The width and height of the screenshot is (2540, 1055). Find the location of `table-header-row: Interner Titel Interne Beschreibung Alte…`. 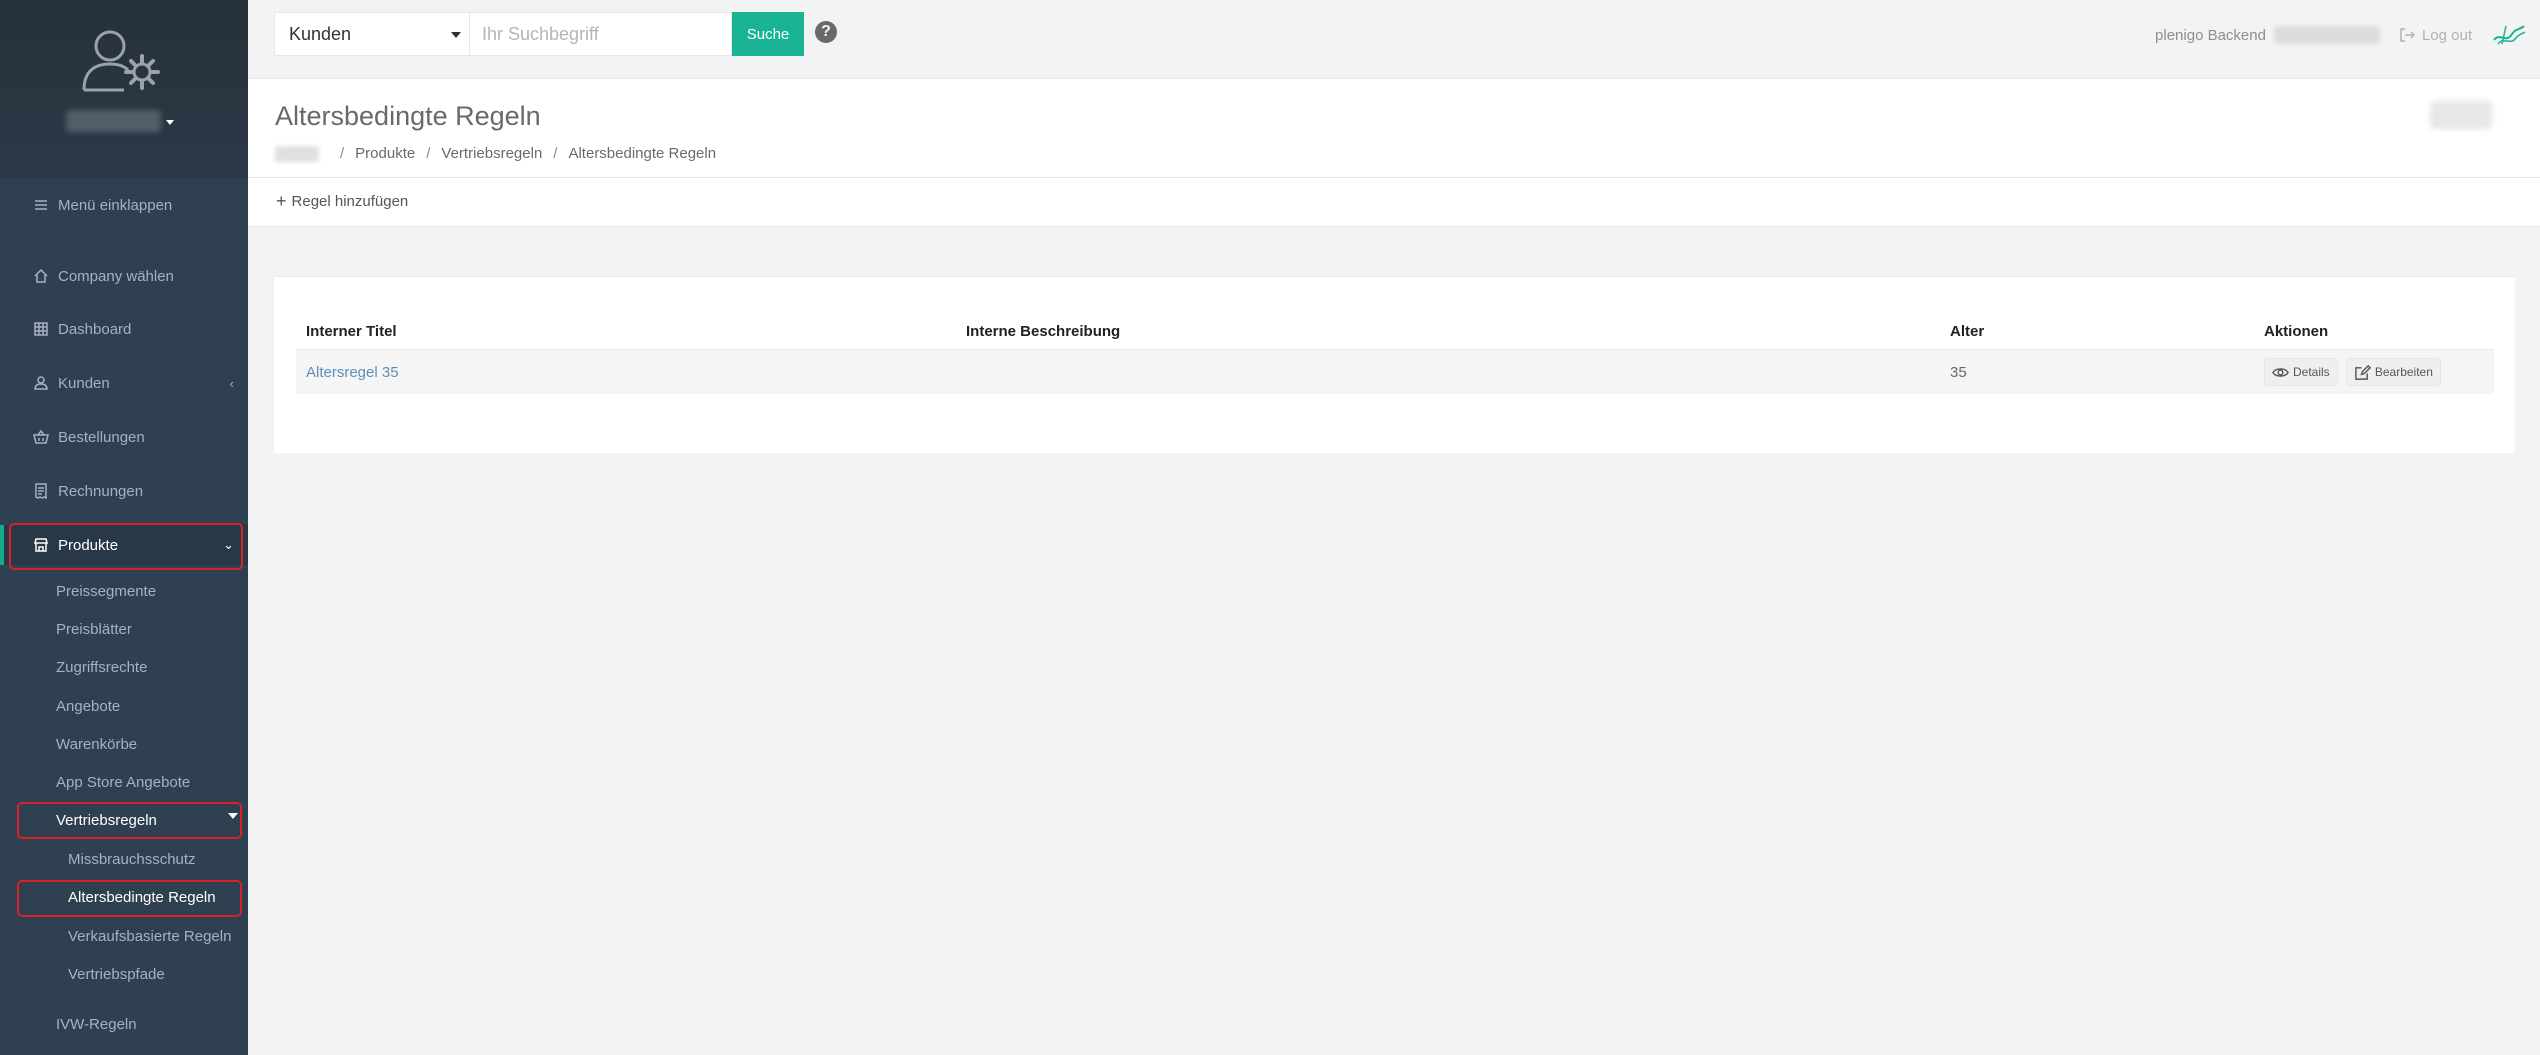

table-header-row: Interner Titel Interne Beschreibung Alte… is located at coordinates (1395, 331).